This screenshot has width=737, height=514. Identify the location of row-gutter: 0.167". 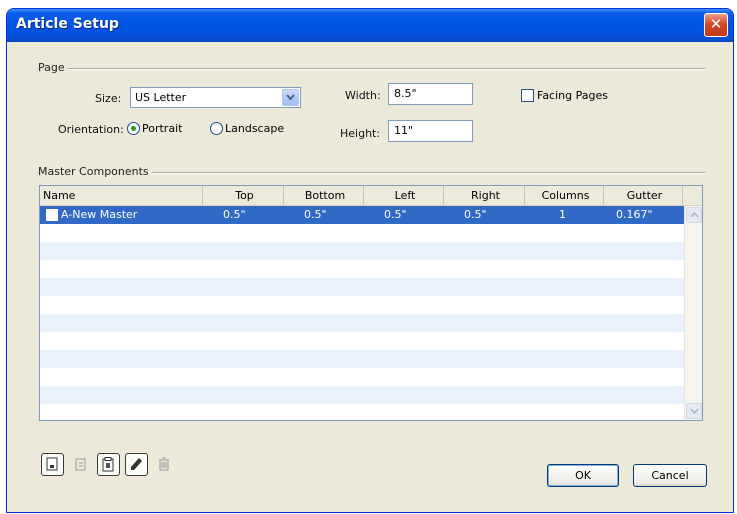
(634, 214).